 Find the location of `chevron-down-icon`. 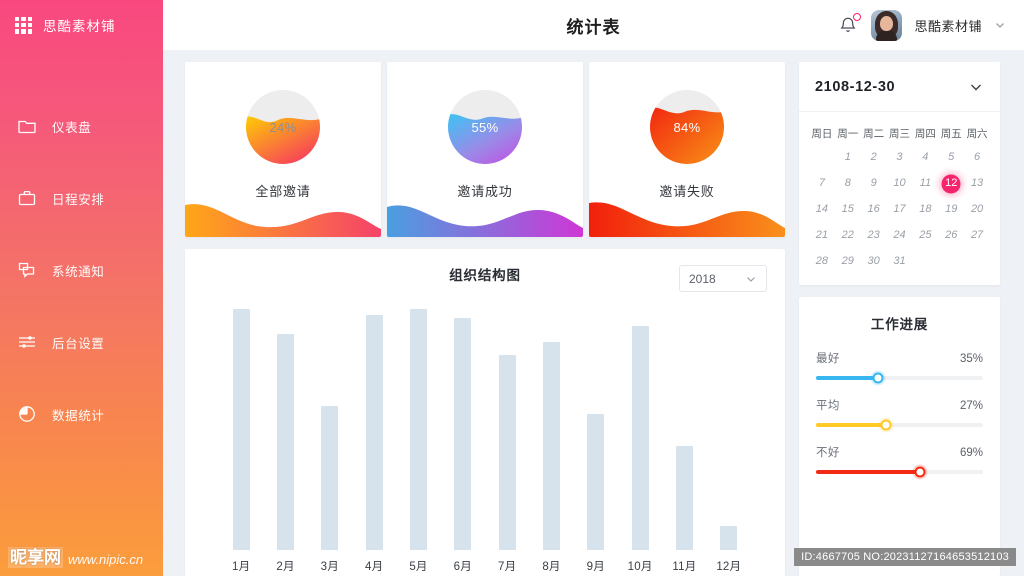

chevron-down-icon is located at coordinates (1000, 25).